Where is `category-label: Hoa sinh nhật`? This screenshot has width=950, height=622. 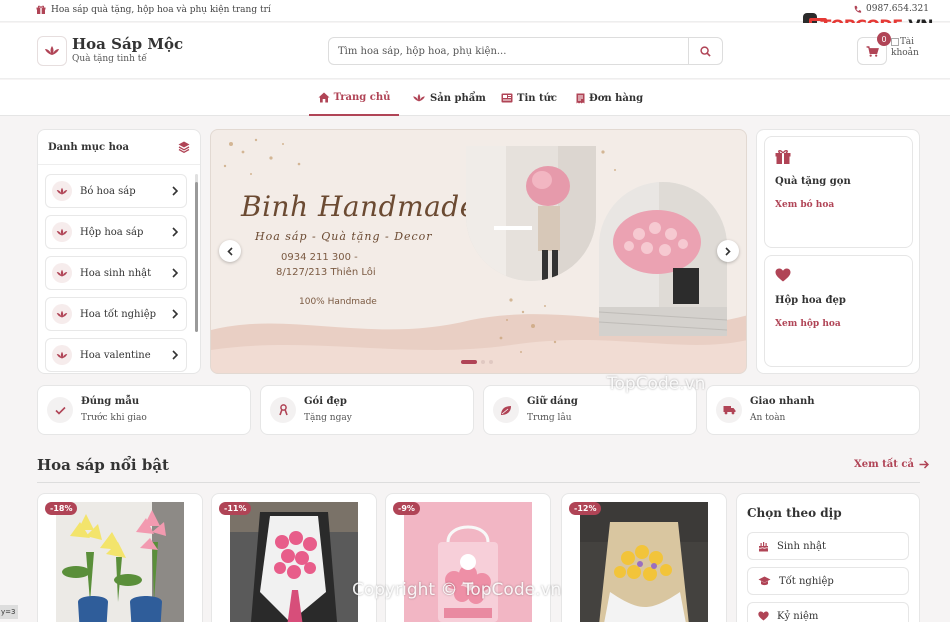 category-label: Hoa sinh nhật is located at coordinates (116, 273).